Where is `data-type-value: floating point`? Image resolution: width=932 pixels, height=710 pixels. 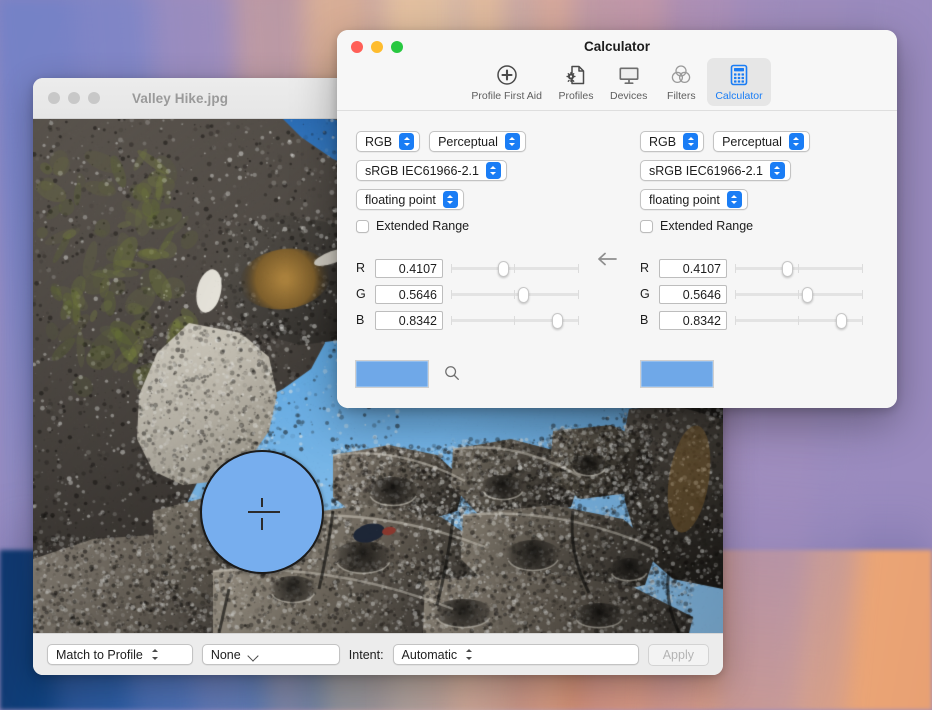 data-type-value: floating point is located at coordinates (400, 199).